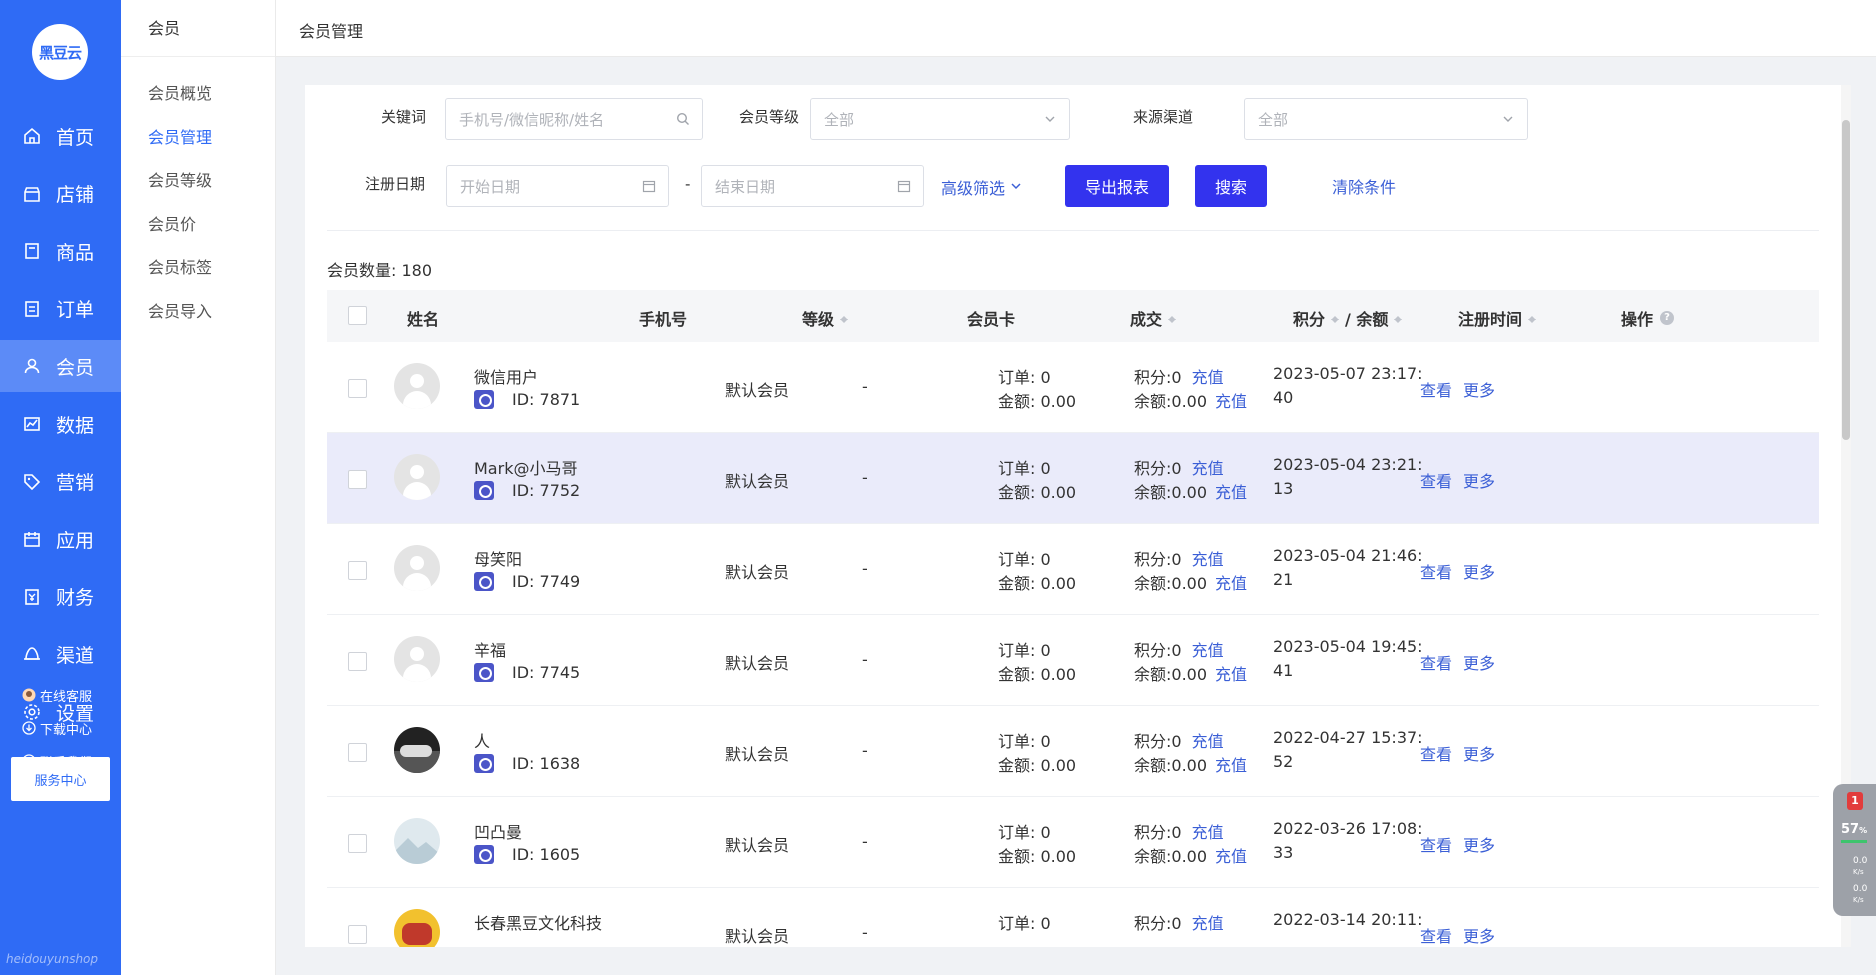  Describe the element at coordinates (1348, 373) in the screenshot. I see `register-time: 2023-05-07 23:17:` at that location.